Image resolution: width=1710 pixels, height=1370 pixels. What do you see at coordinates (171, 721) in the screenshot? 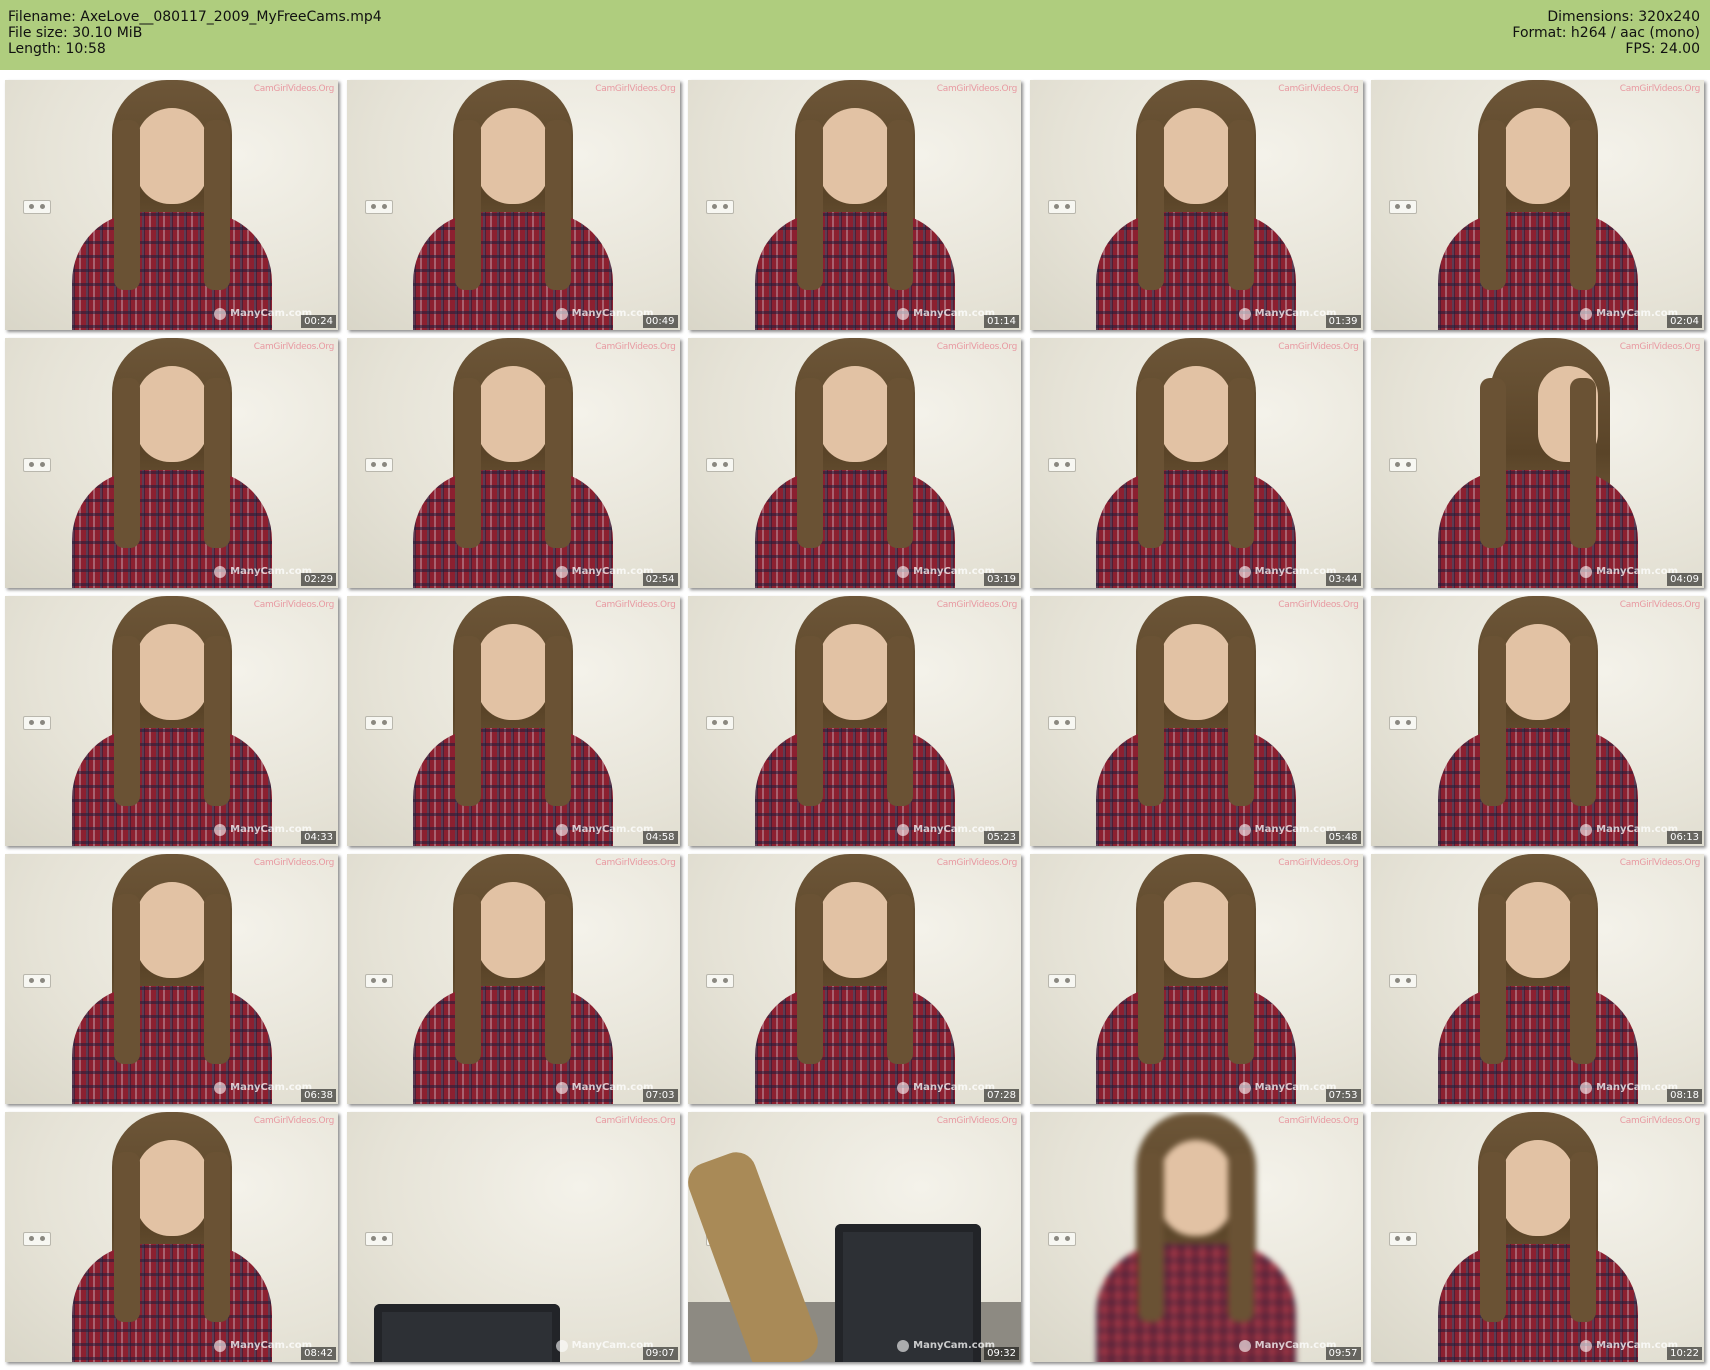
I see `video-thumbnail: CamGirlVideos.Org ManyCam.com 04:33` at bounding box center [171, 721].